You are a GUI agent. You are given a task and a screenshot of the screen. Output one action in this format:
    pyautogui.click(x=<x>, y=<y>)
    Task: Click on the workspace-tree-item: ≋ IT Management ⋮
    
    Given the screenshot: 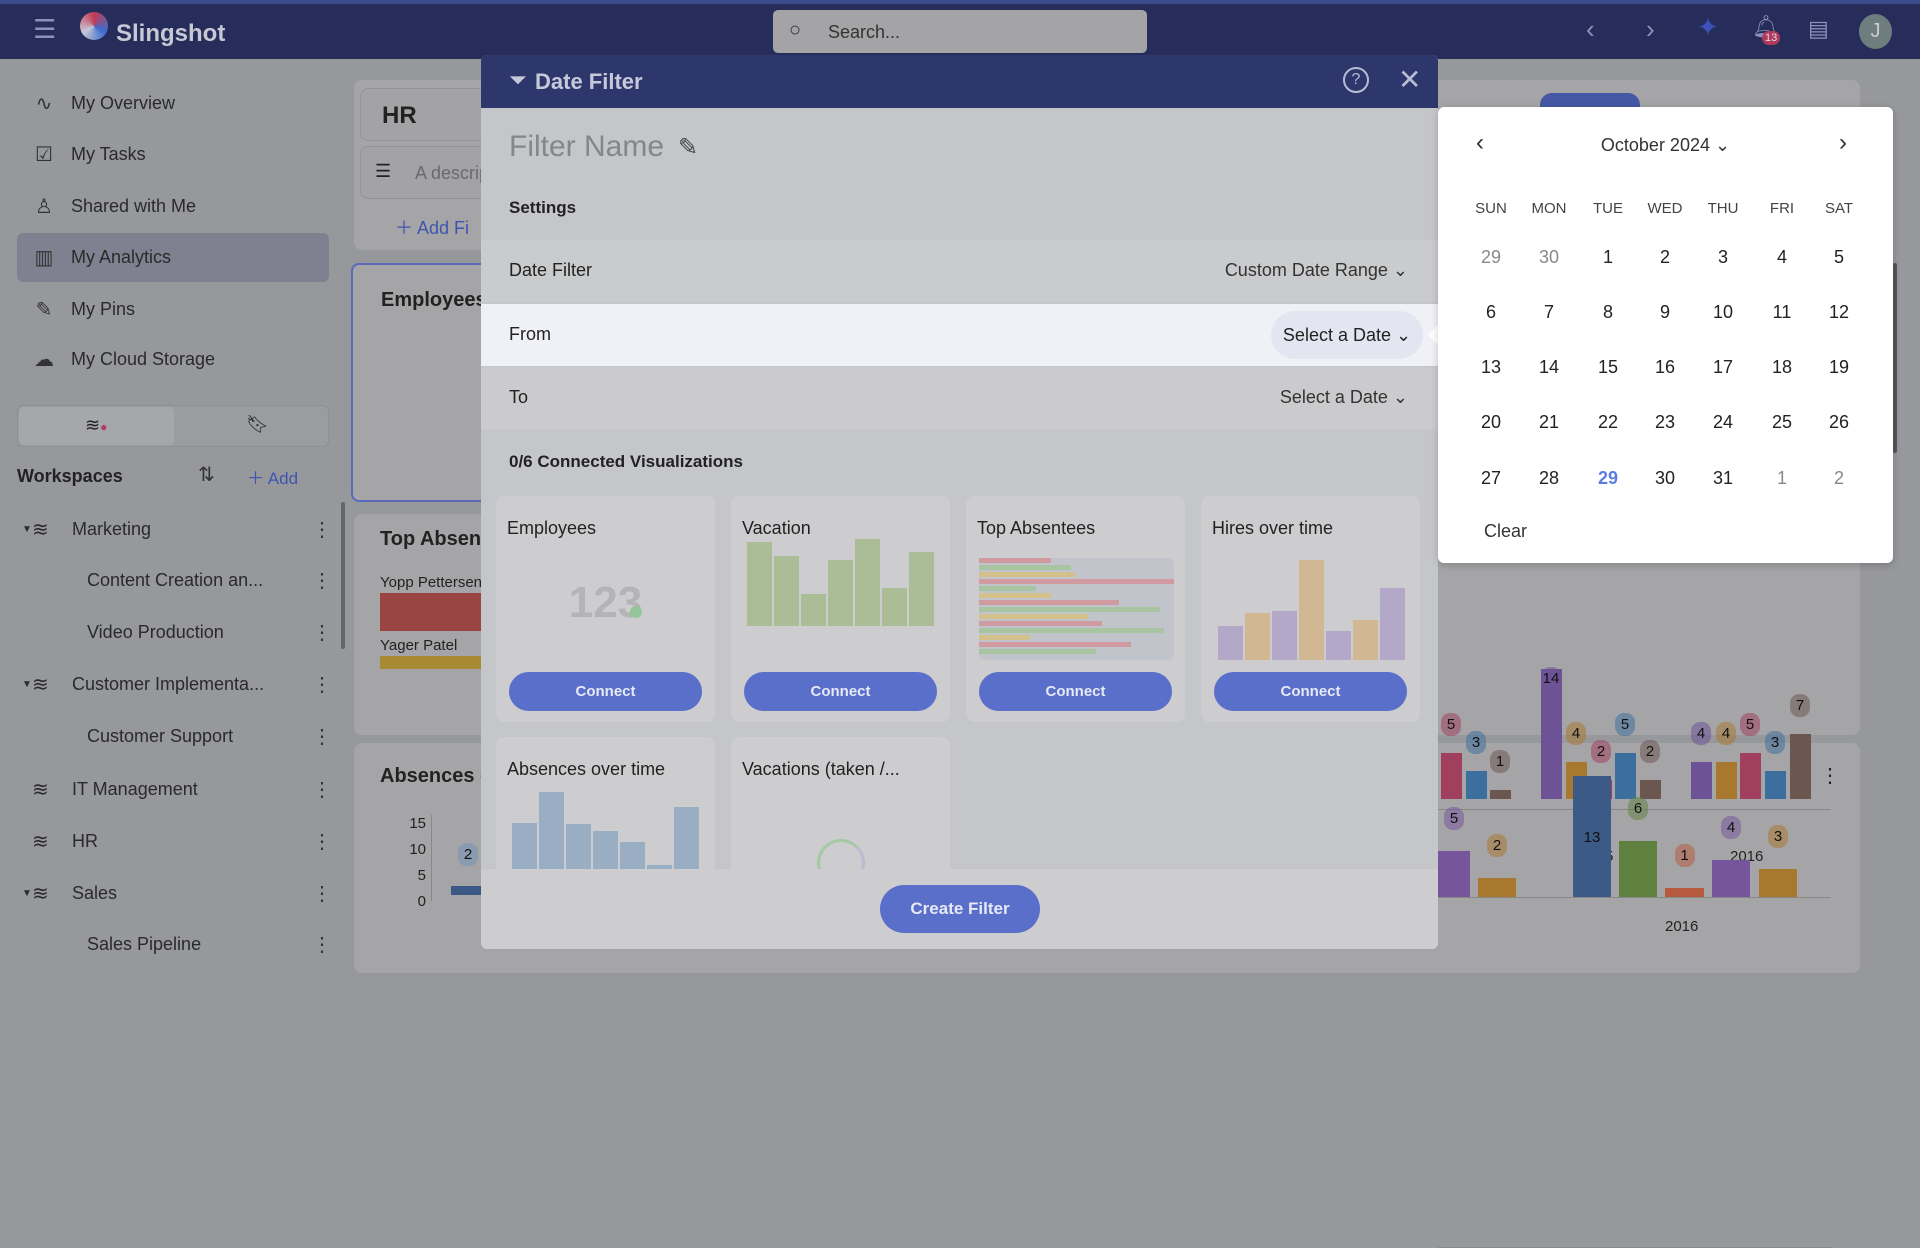 What is the action you would take?
    pyautogui.click(x=177, y=789)
    